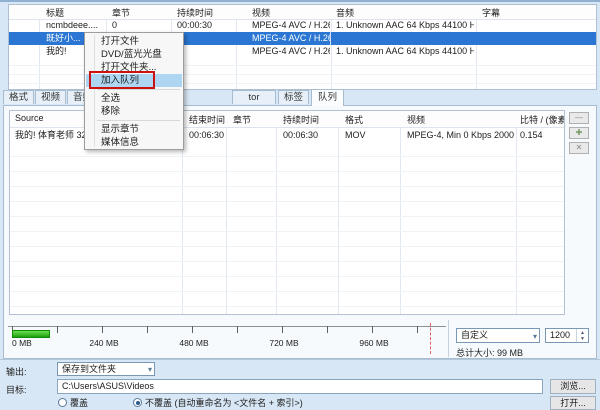 This screenshot has height=410, width=600. I want to click on output-mode-select: 保存到文件夹 ▾, so click(106, 369).